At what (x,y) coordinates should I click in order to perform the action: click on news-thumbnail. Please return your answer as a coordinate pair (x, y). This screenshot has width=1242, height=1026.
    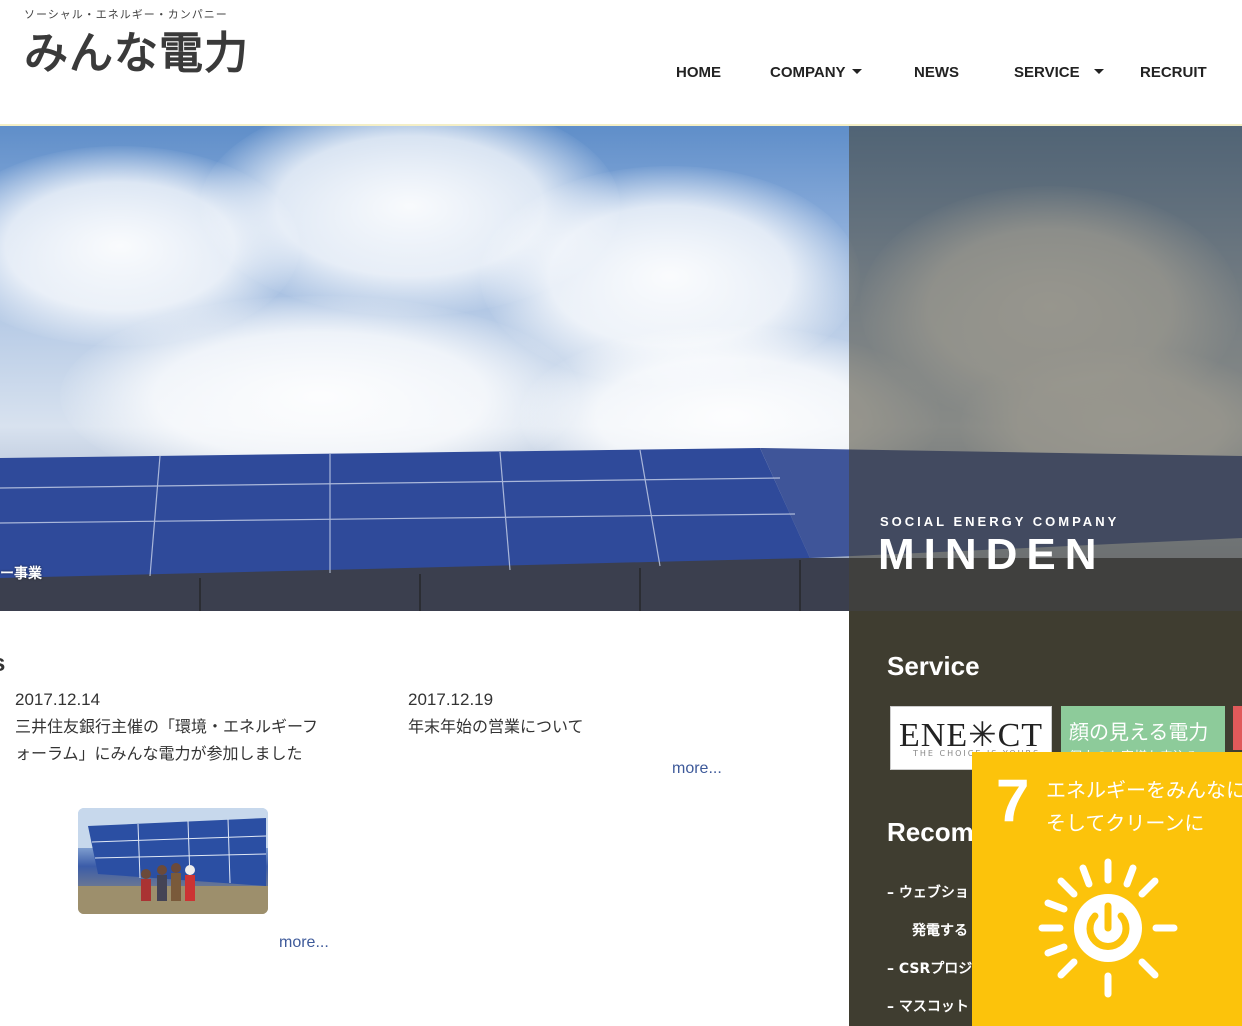
    Looking at the image, I should click on (173, 861).